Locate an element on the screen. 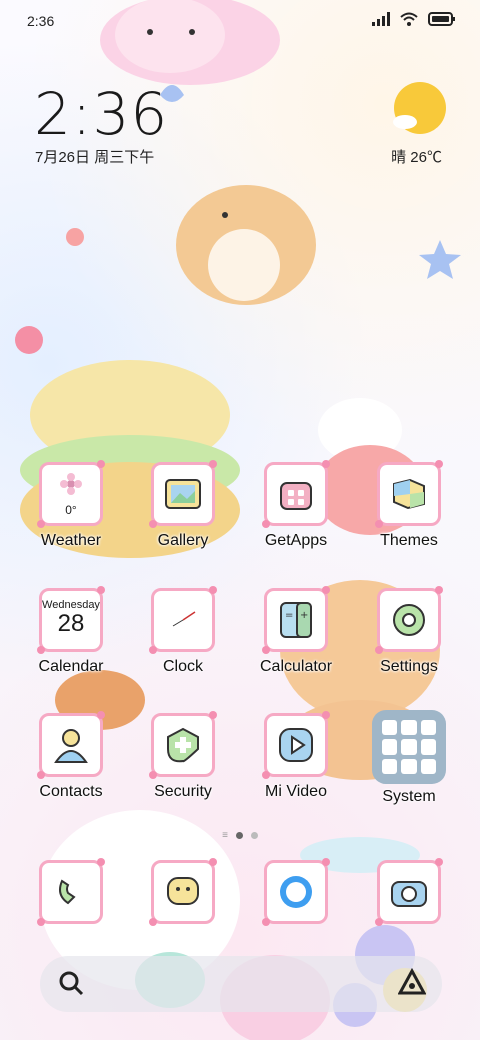 The image size is (480, 1040). menu-lines-icon: ≡ is located at coordinates (225, 835).